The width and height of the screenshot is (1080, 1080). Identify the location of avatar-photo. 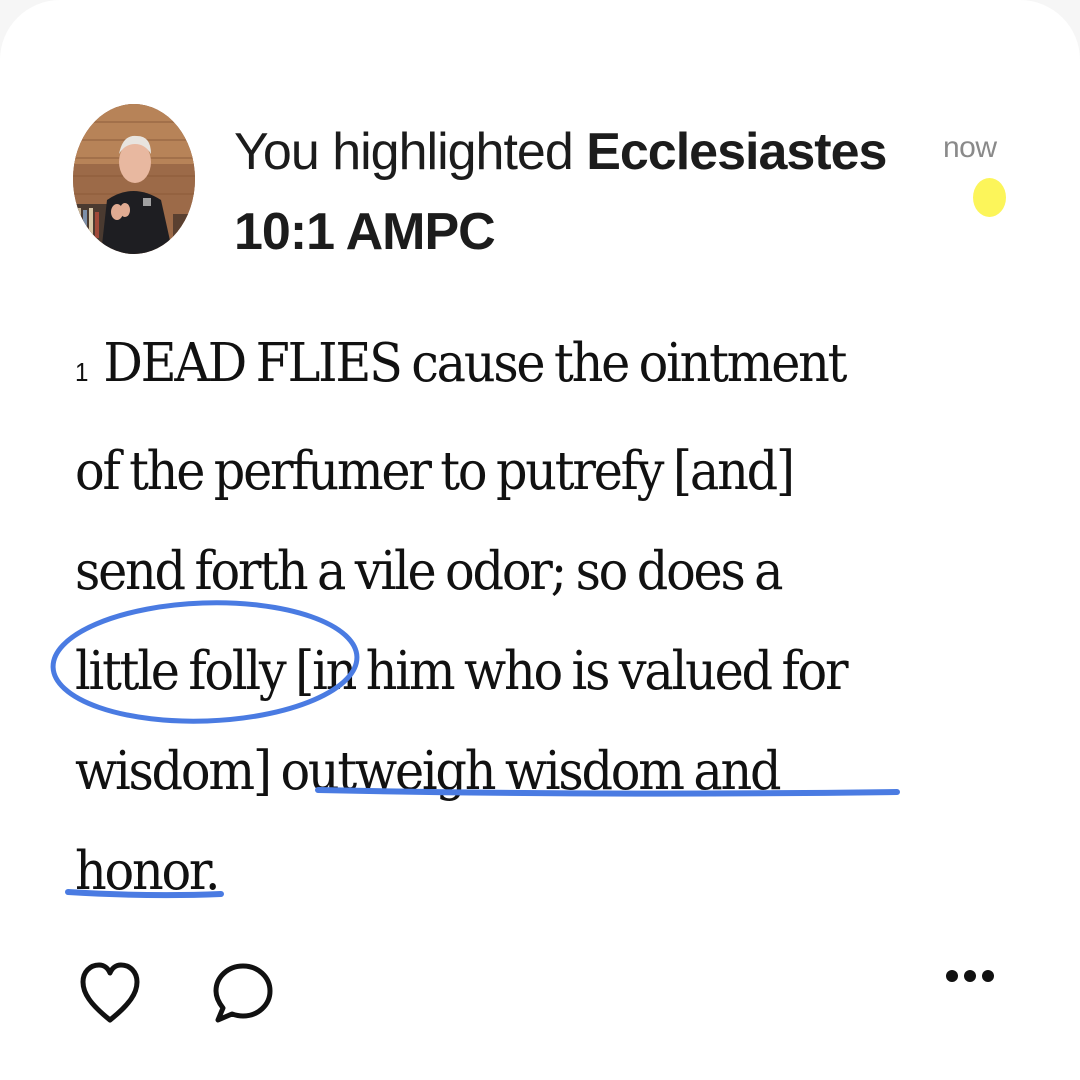
(134, 179).